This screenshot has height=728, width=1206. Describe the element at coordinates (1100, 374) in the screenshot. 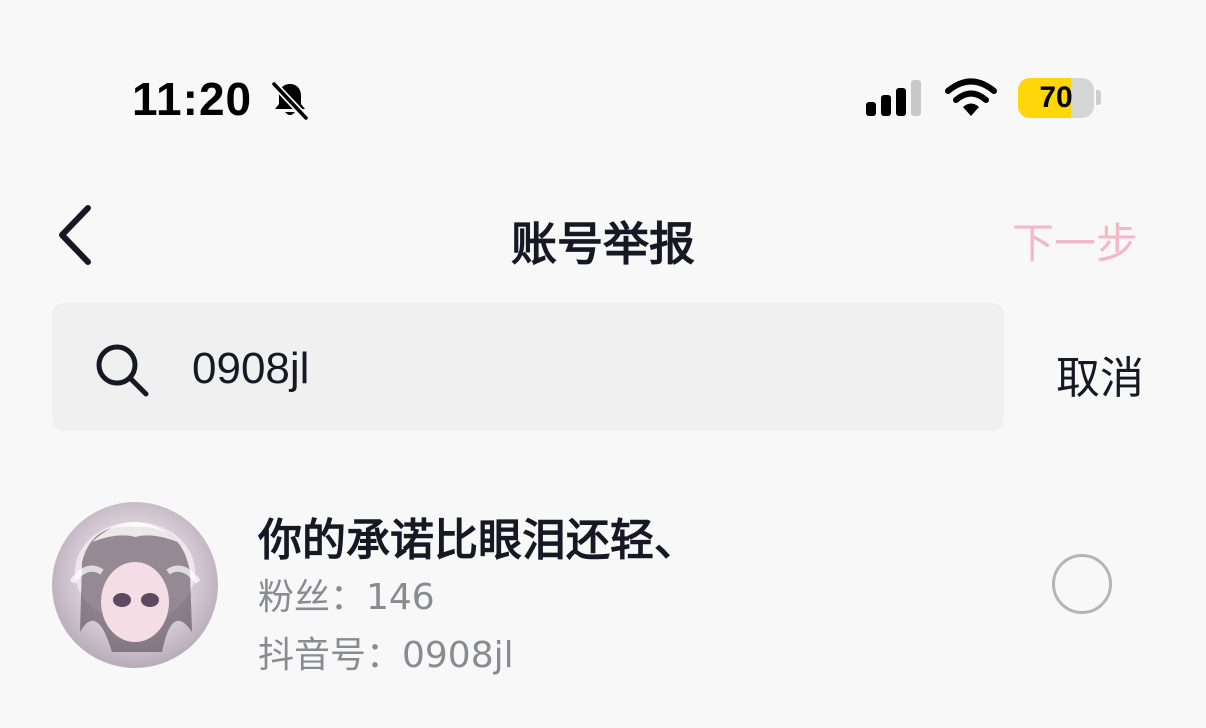

I see `cancel-button: 取消` at that location.